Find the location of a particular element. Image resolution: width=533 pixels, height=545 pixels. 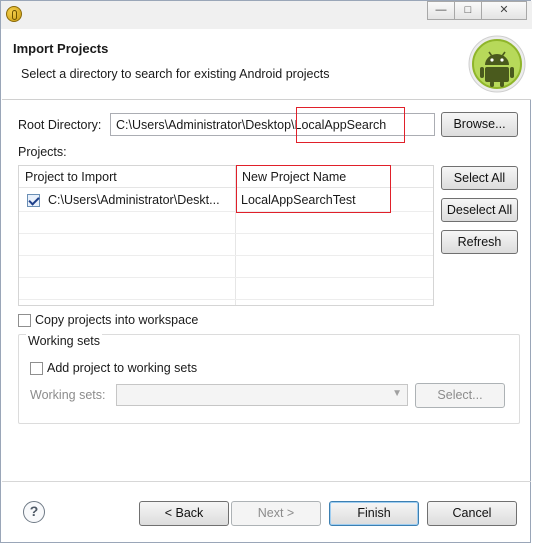

help-icon: ? is located at coordinates (34, 512).